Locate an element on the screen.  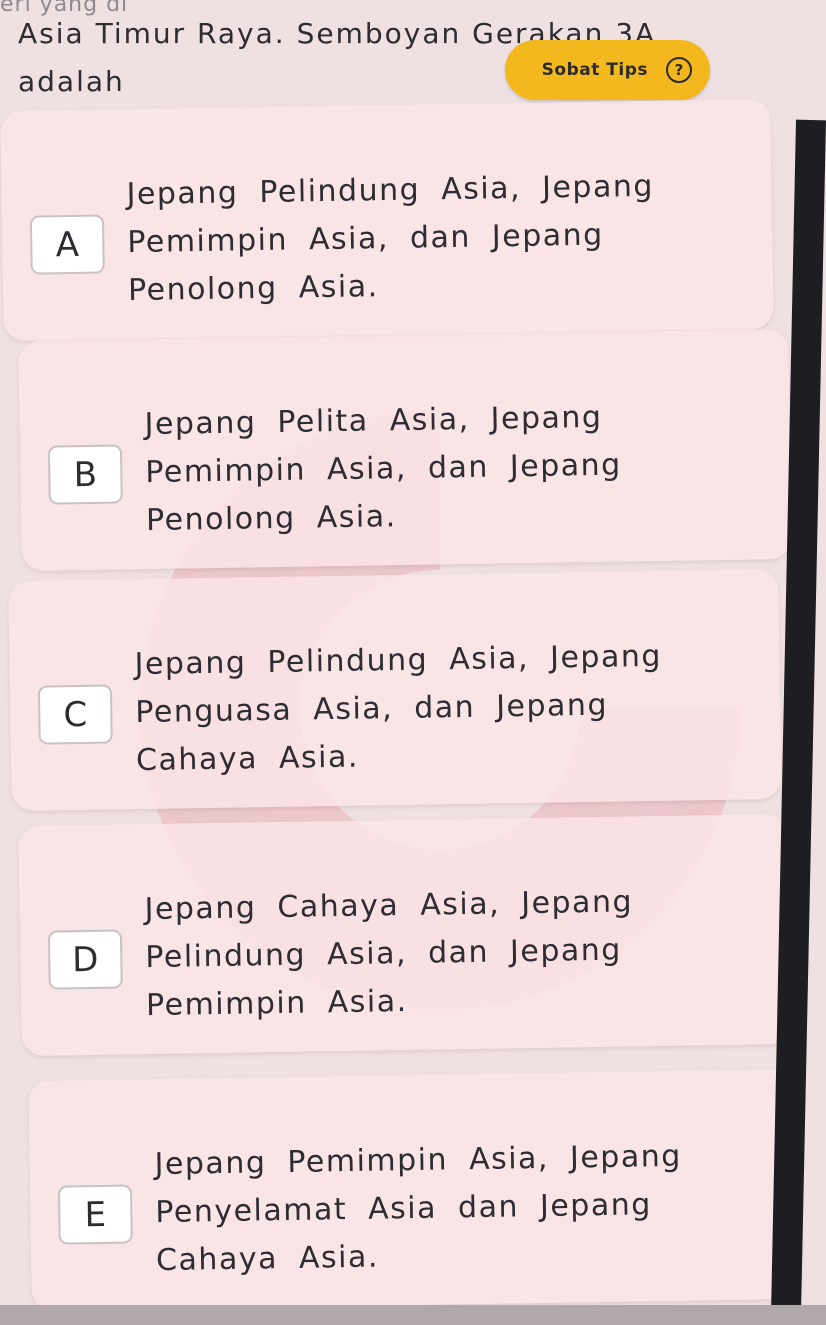
option-b-letter: B is located at coordinates (85, 474).